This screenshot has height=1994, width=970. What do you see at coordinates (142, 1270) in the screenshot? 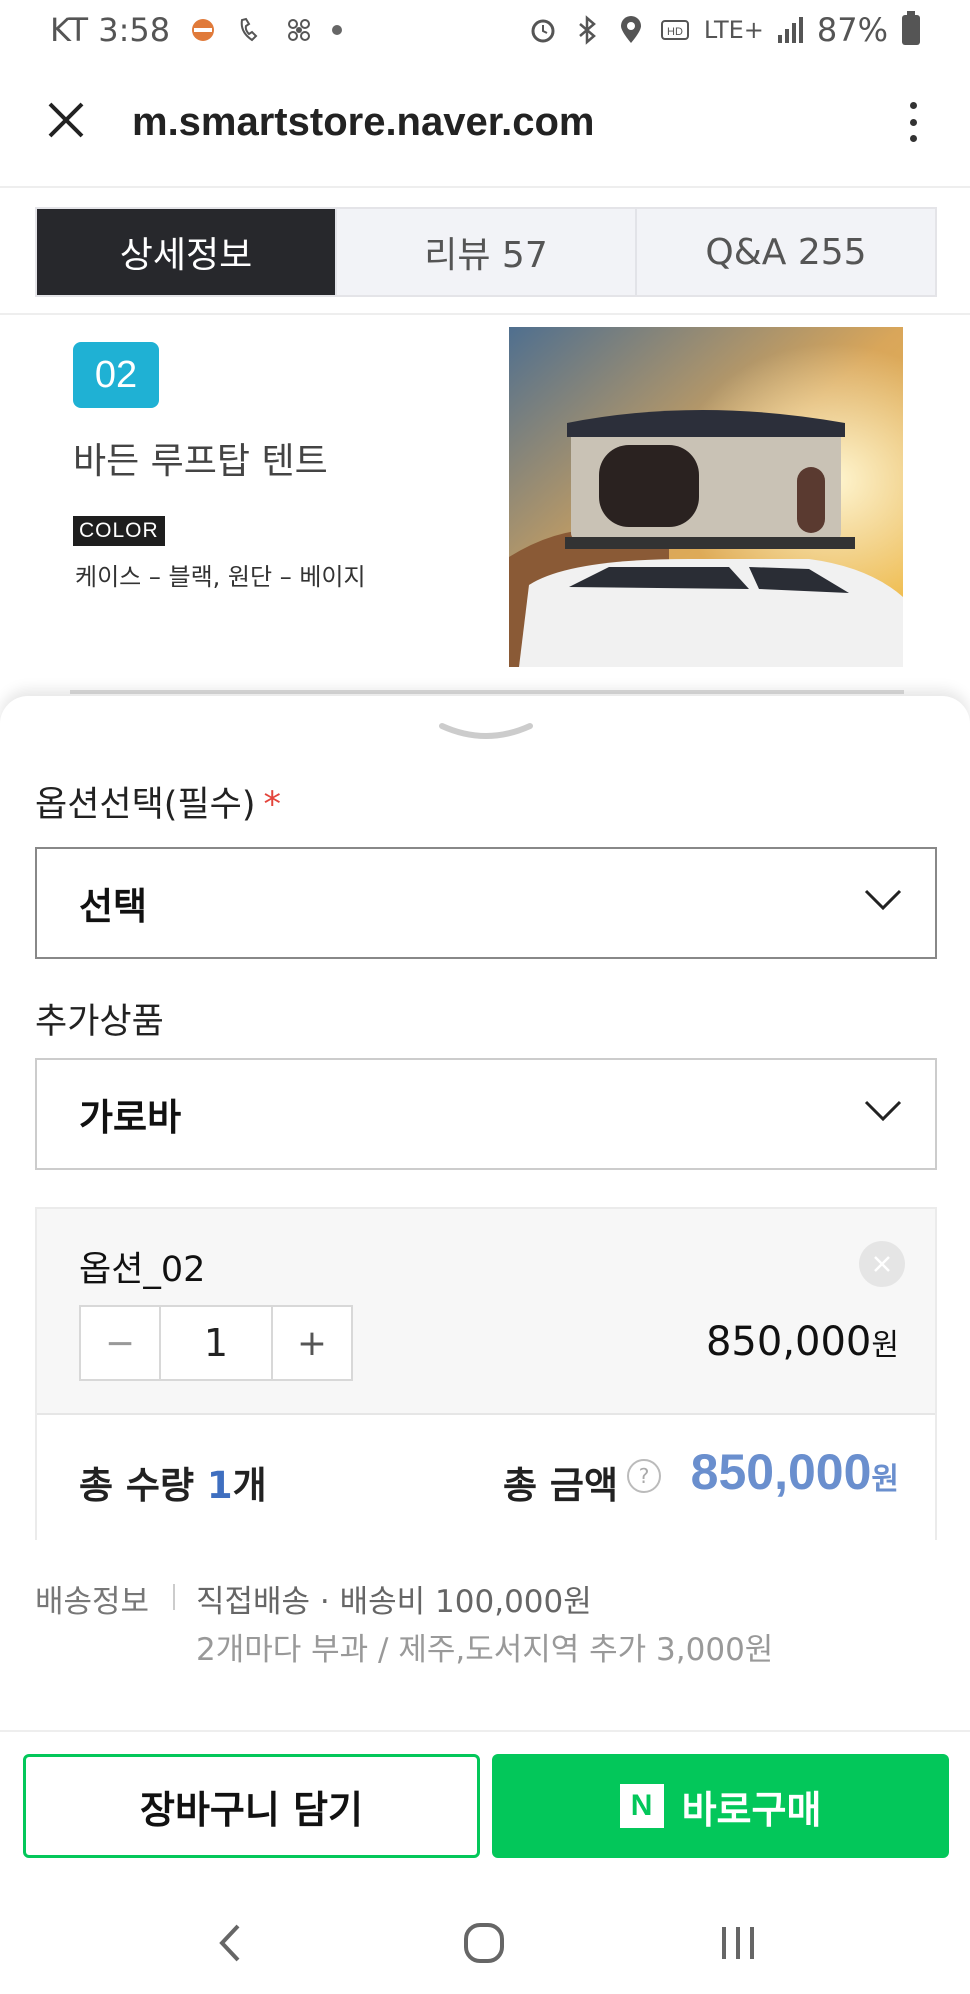
I see `selected-option-name: 옵션_02` at bounding box center [142, 1270].